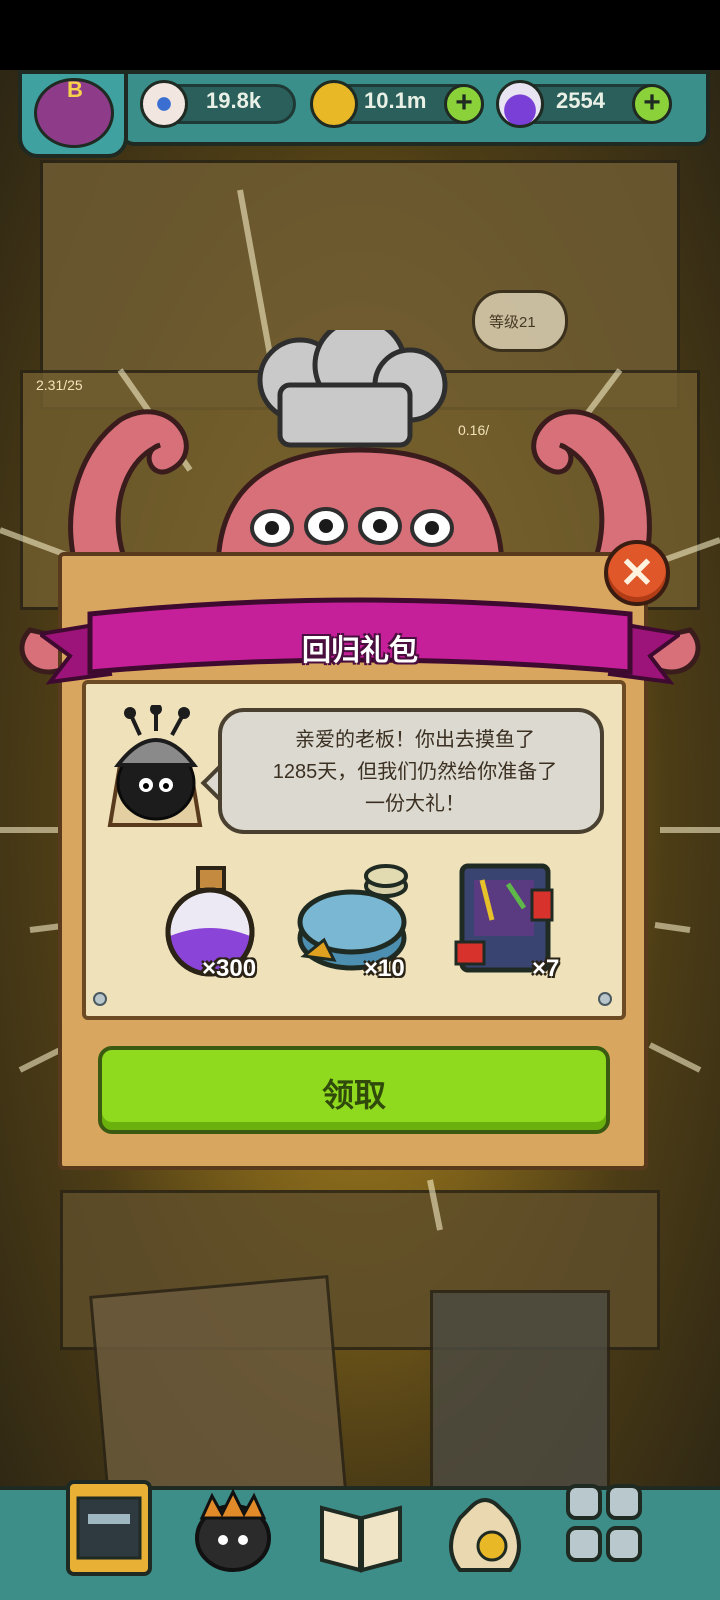  What do you see at coordinates (334, 104) in the screenshot?
I see `coin-icon` at bounding box center [334, 104].